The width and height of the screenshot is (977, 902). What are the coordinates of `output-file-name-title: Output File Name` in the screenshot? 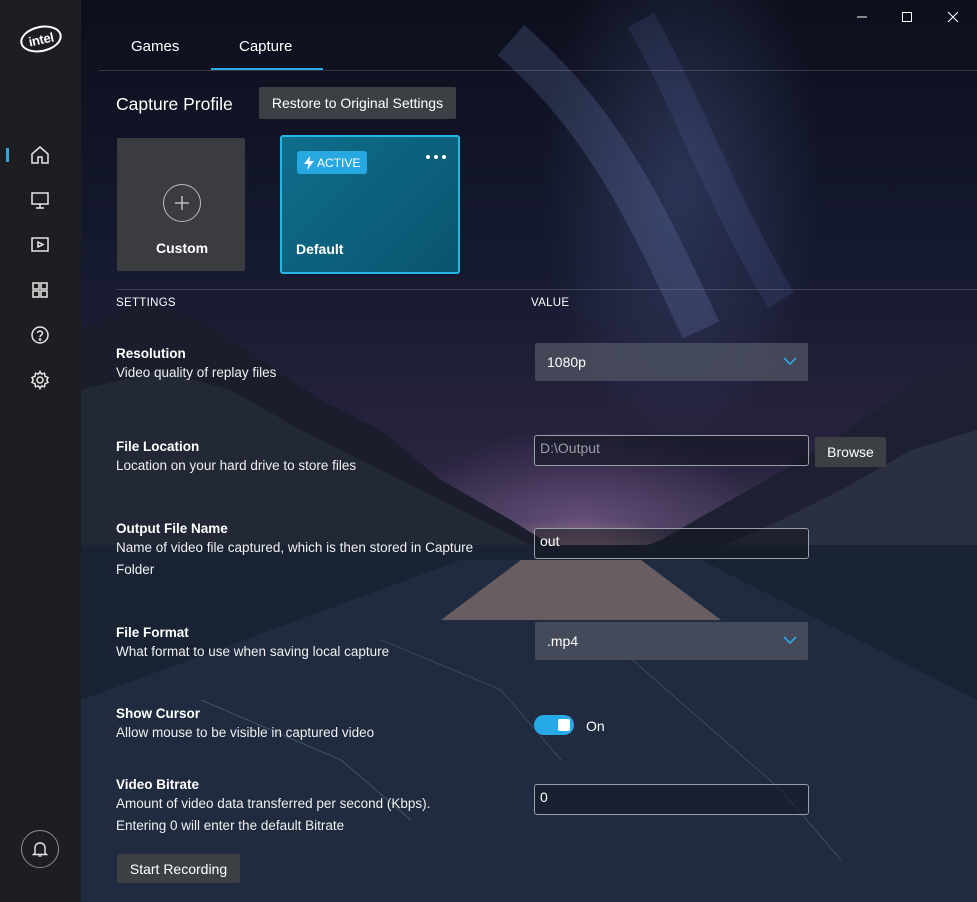 It's located at (172, 528).